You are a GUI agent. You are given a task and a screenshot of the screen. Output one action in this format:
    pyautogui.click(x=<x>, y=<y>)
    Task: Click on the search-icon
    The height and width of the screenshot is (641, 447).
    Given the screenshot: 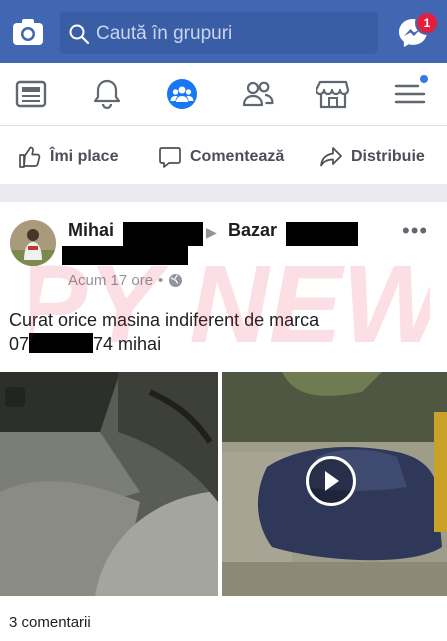 What is the action you would take?
    pyautogui.click(x=79, y=34)
    